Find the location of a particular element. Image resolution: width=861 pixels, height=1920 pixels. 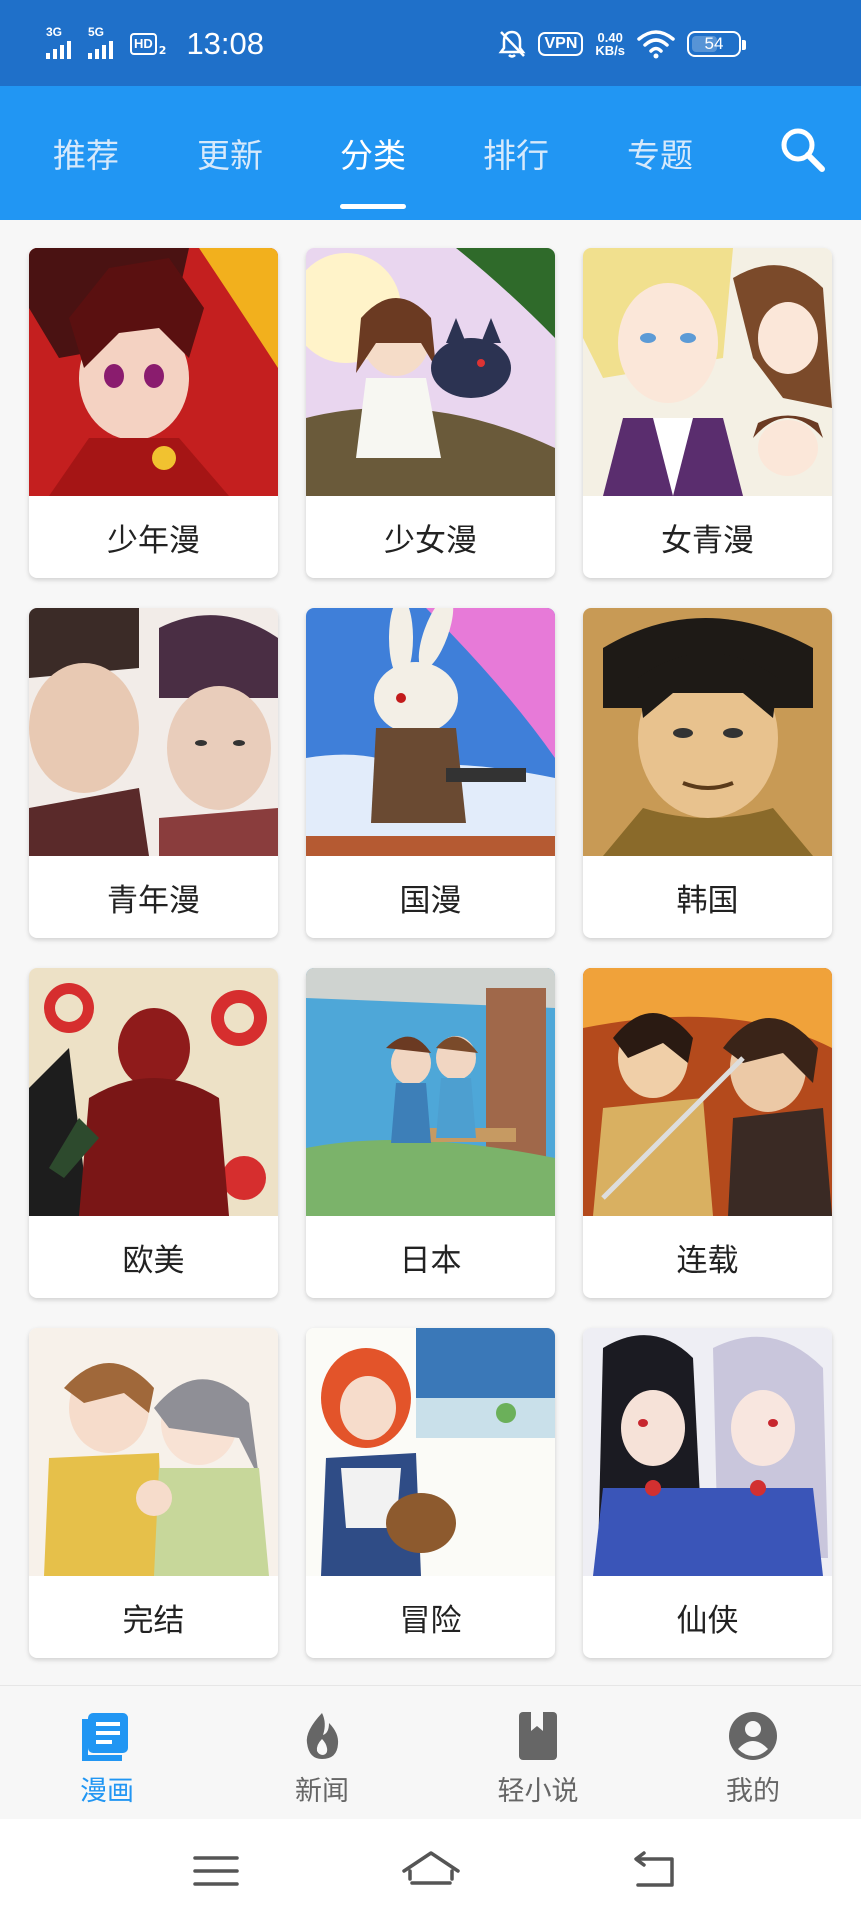

hd-sub-label: 2 is located at coordinates (162, 50).